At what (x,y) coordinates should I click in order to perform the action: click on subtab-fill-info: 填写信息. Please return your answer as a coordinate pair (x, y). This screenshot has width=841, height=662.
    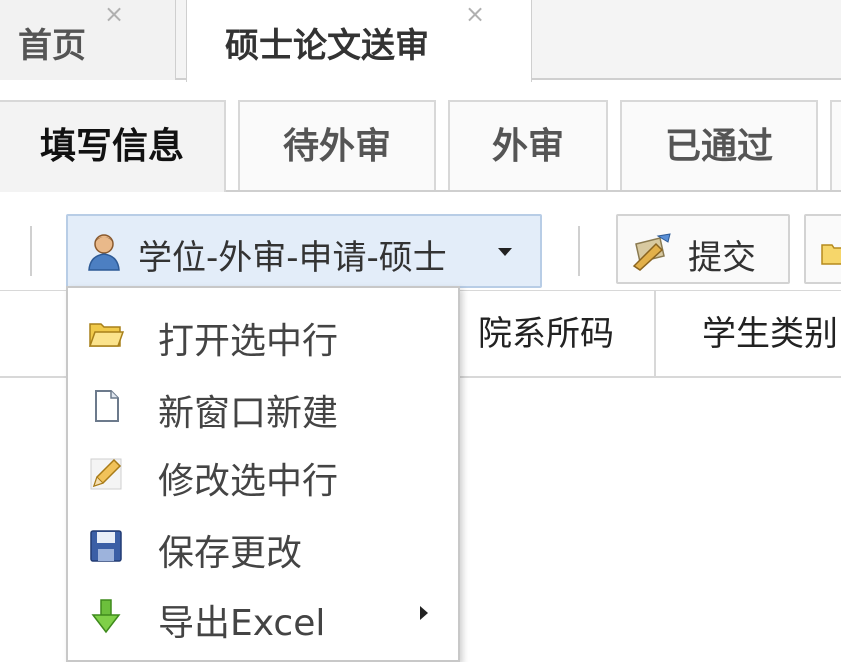
    Looking at the image, I should click on (113, 146).